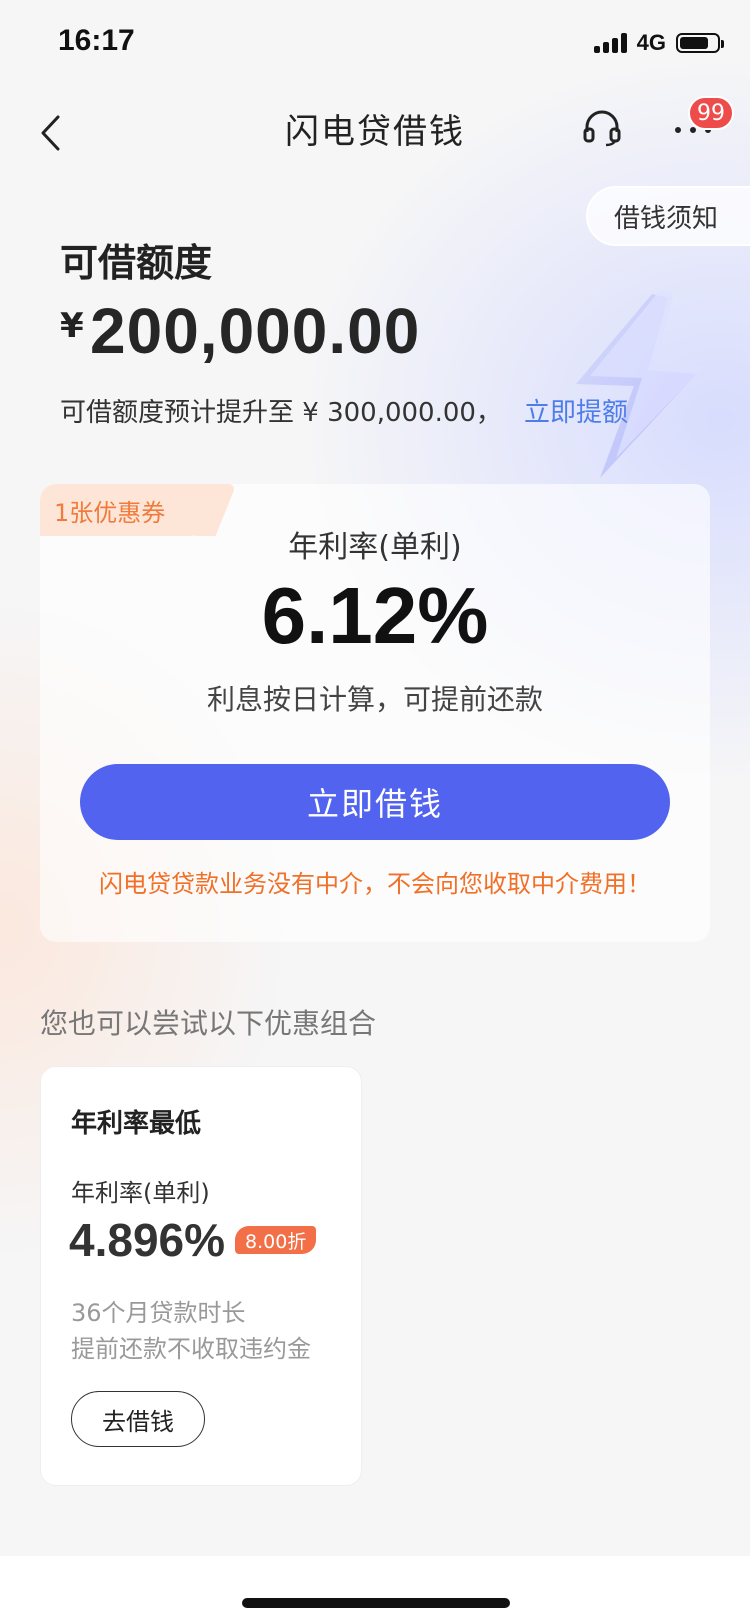  What do you see at coordinates (375, 547) in the screenshot?
I see `rate-label: 年利率(单利)` at bounding box center [375, 547].